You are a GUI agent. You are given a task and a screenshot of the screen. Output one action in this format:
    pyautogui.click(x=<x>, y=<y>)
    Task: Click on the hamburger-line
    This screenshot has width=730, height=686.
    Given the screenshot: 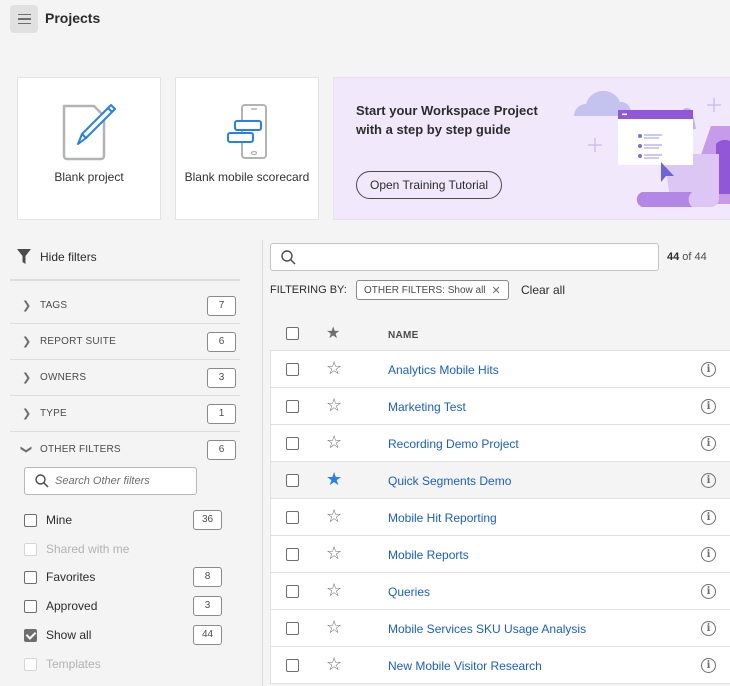 What is the action you would take?
    pyautogui.click(x=24, y=19)
    